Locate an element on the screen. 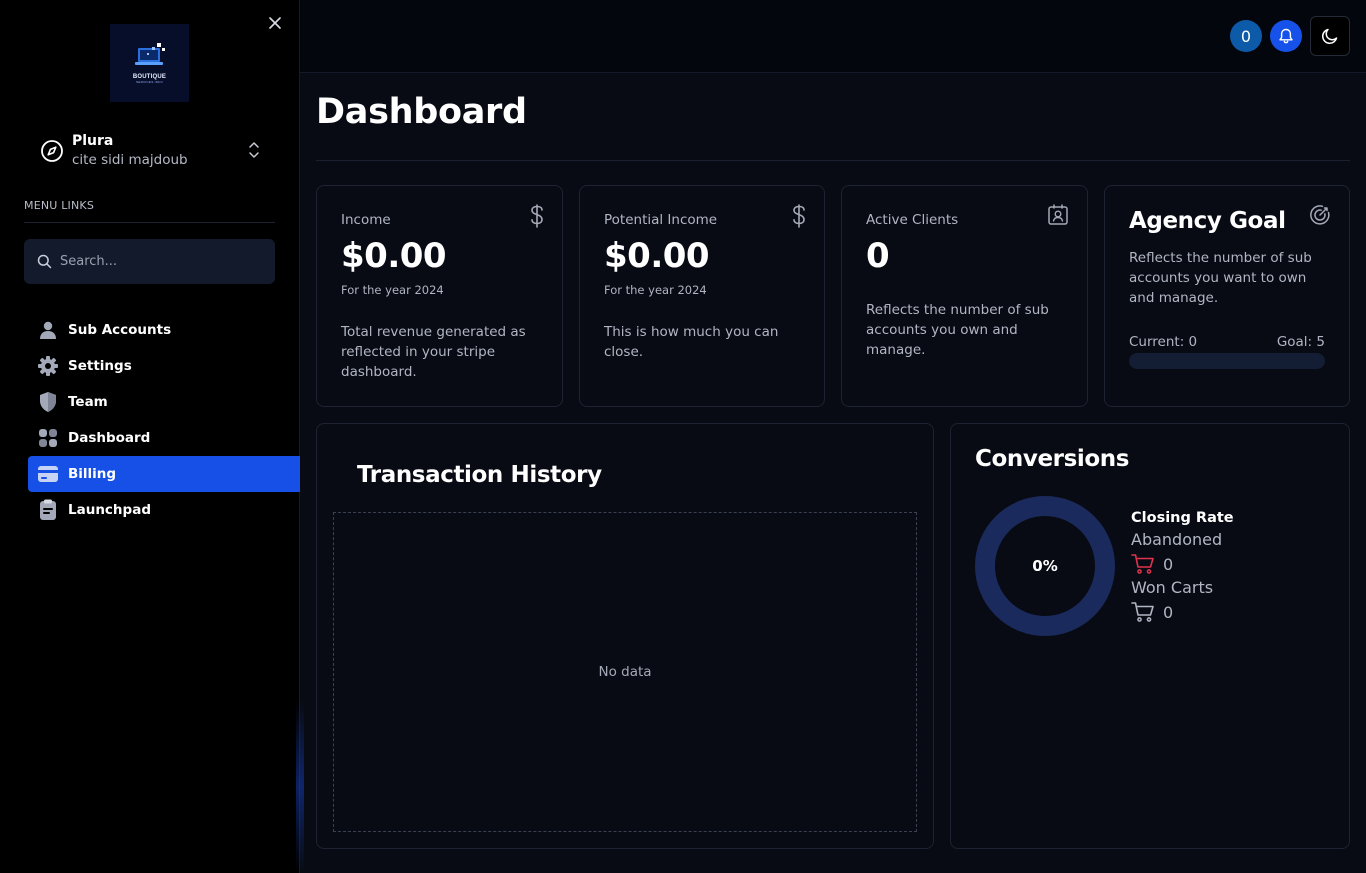 Image resolution: width=1366 pixels, height=873 pixels. contact-icon is located at coordinates (1058, 214).